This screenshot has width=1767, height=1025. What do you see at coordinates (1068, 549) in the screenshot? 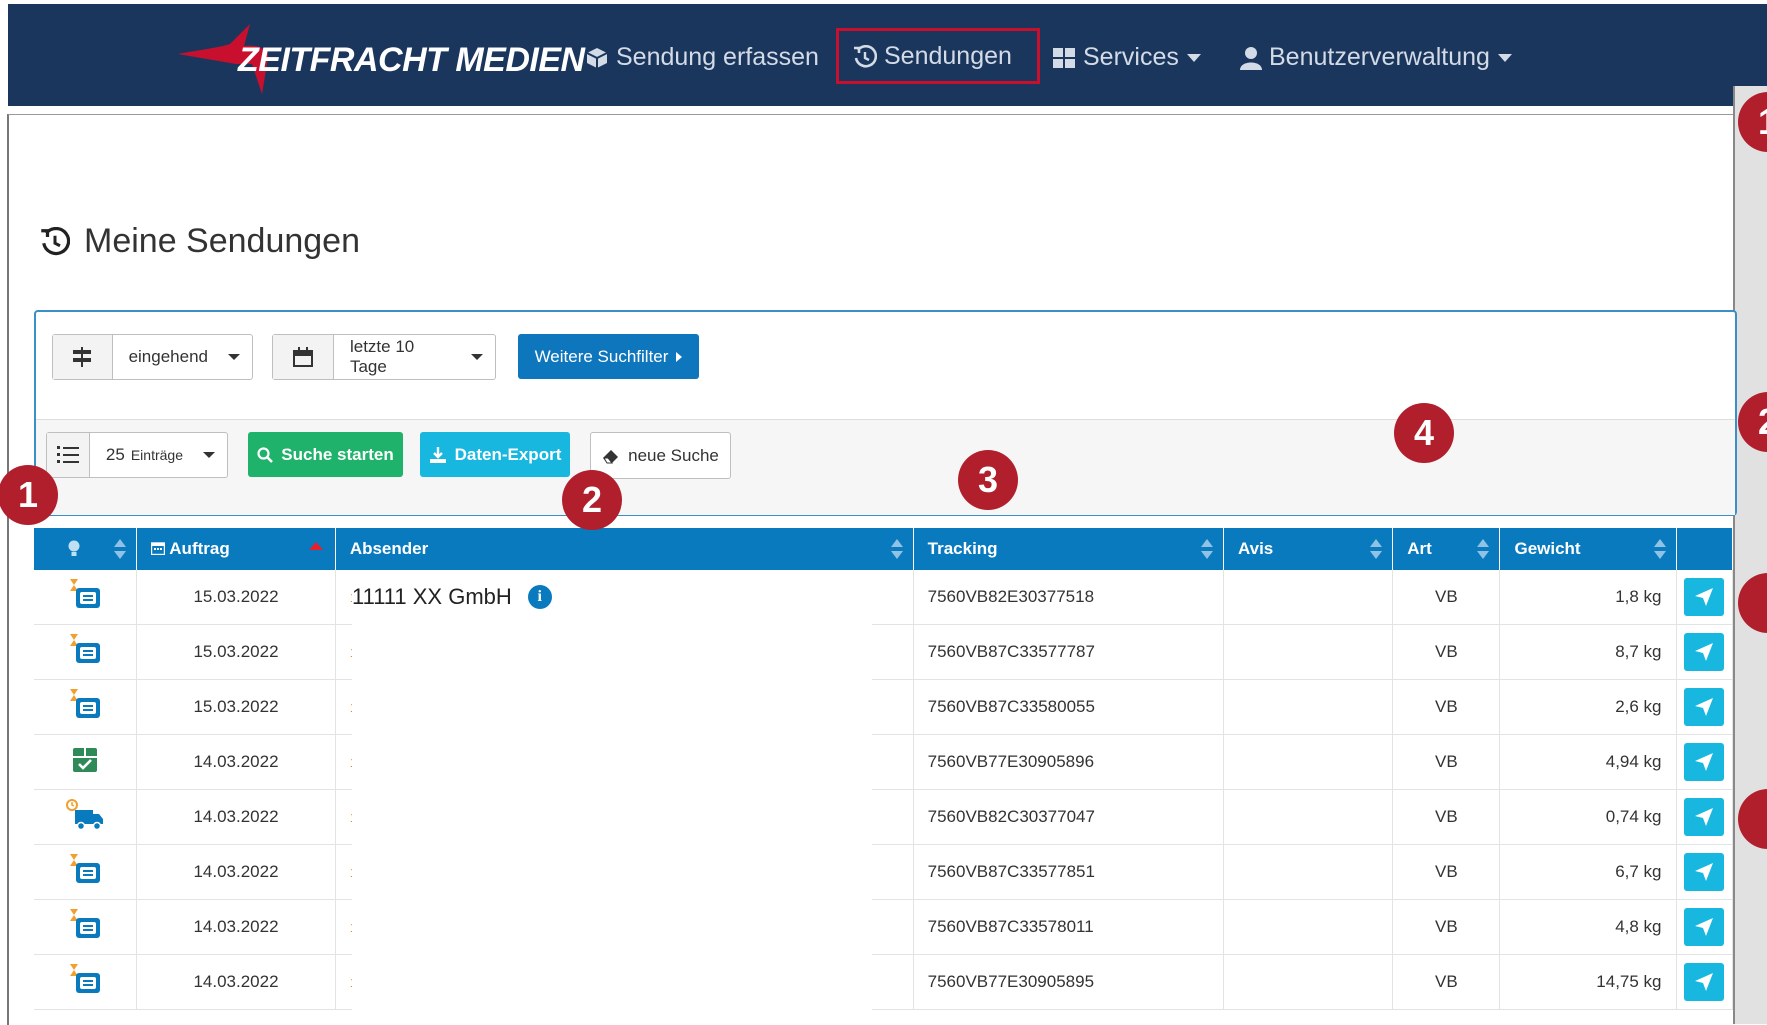
I see `col-tracking: Tracking` at bounding box center [1068, 549].